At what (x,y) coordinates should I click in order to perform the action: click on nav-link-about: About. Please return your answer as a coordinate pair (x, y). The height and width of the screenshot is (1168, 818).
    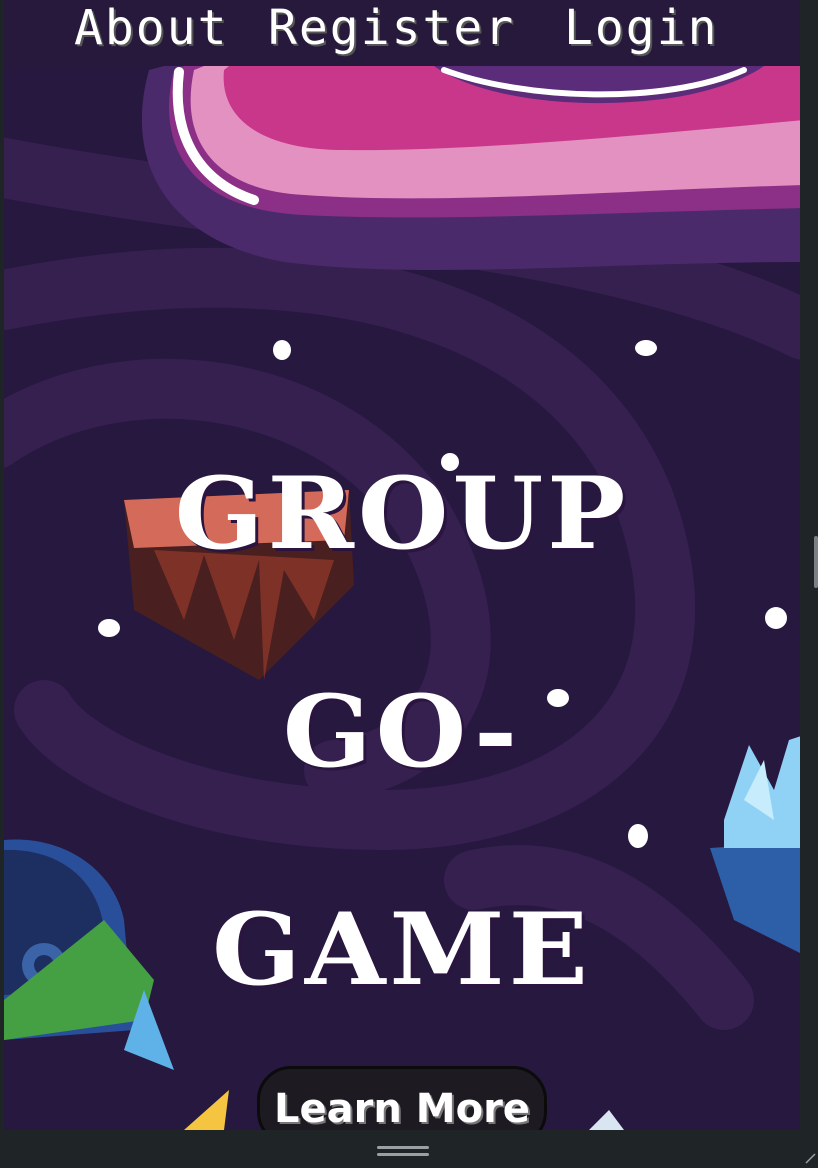
    Looking at the image, I should click on (151, 28).